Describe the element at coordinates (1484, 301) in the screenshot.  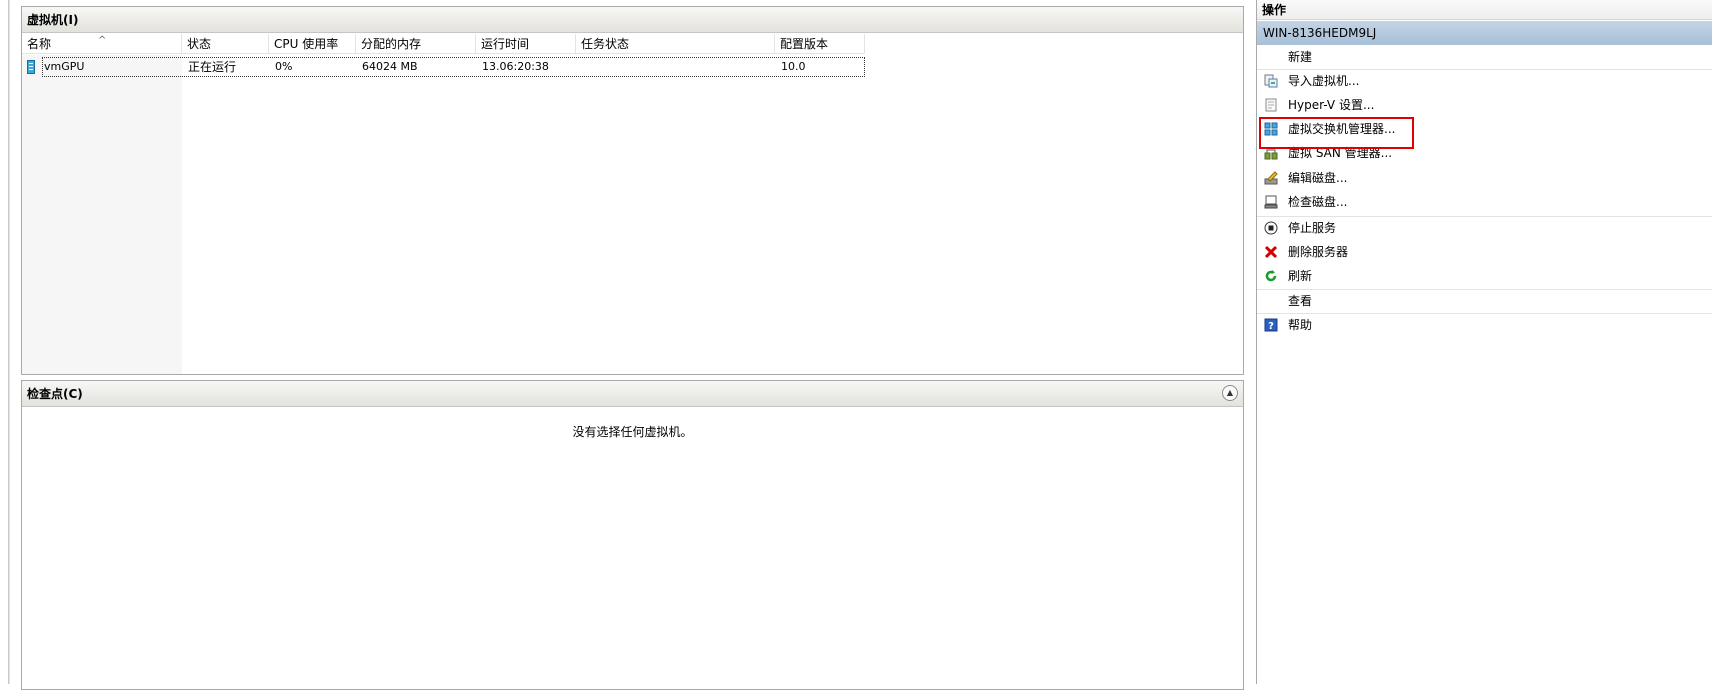
I see `action-view: 查看` at that location.